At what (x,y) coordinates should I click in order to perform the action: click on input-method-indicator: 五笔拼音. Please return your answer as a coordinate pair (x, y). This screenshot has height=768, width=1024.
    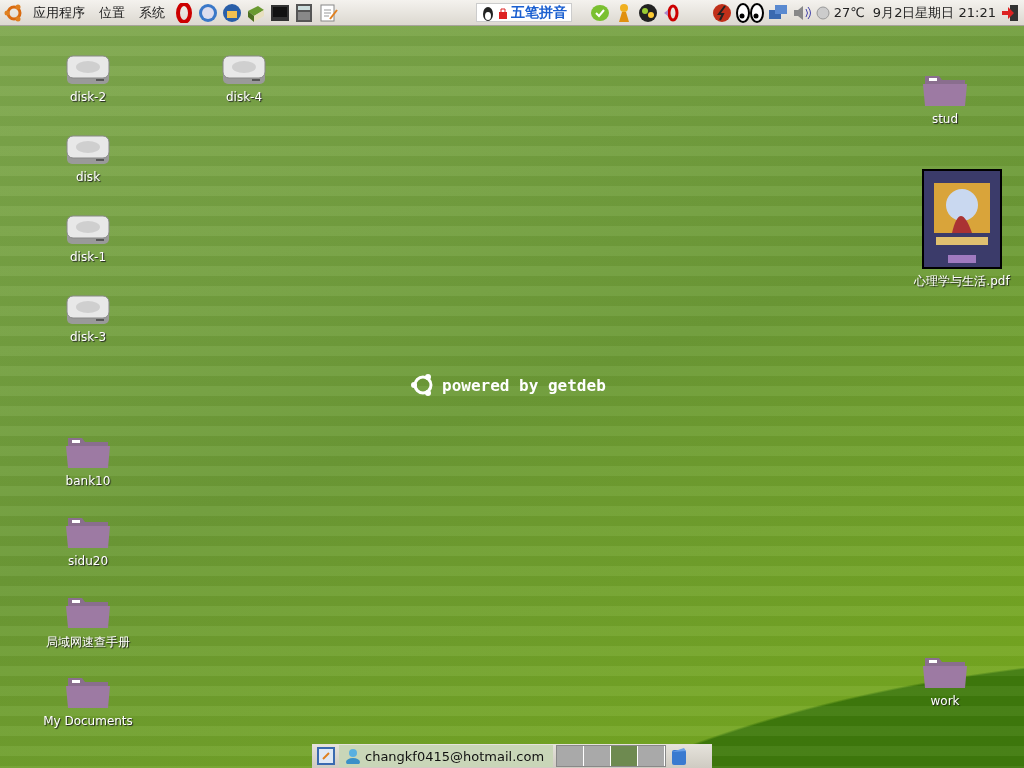
    Looking at the image, I should click on (523, 12).